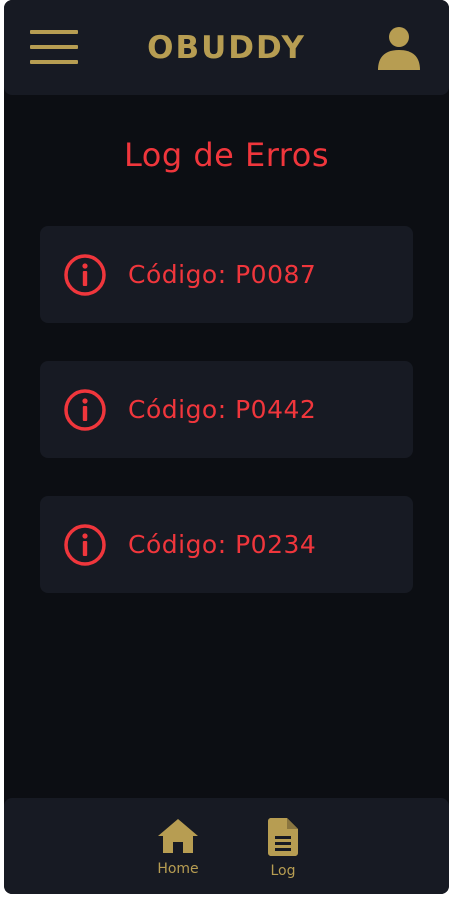 This screenshot has width=453, height=902. What do you see at coordinates (226, 47) in the screenshot?
I see `top-bar: OBUDDY` at bounding box center [226, 47].